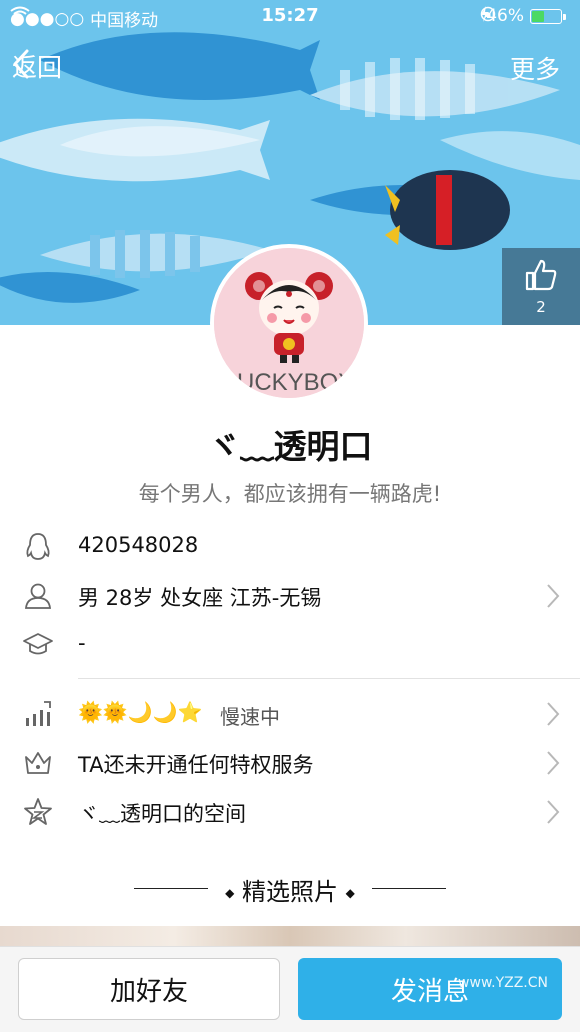 Image resolution: width=580 pixels, height=1032 pixels. What do you see at coordinates (38, 763) in the screenshot?
I see `crown-icon` at bounding box center [38, 763].